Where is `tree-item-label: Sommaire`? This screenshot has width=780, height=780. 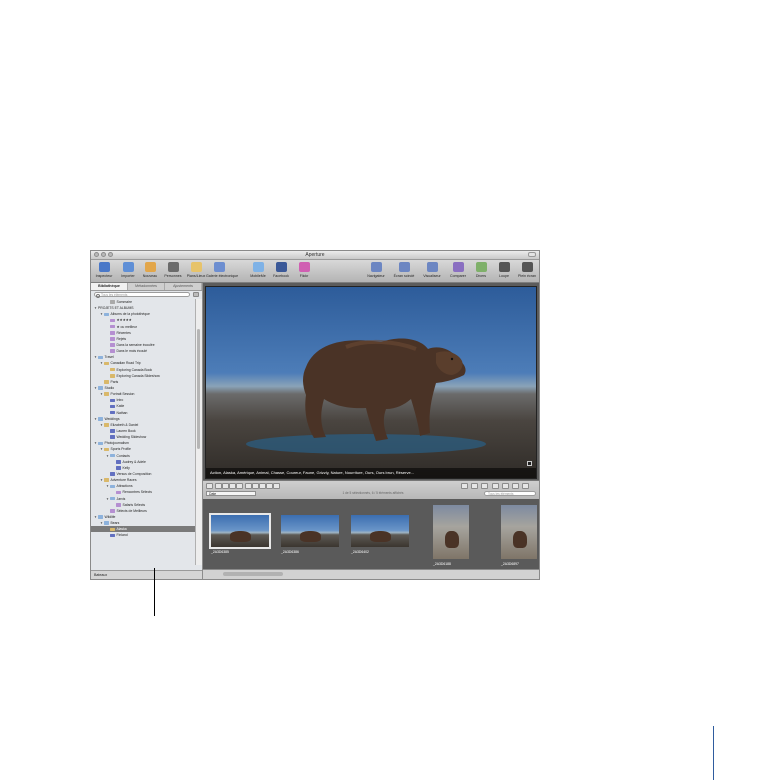
tree-item-label: Sommaire is located at coordinates (124, 302).